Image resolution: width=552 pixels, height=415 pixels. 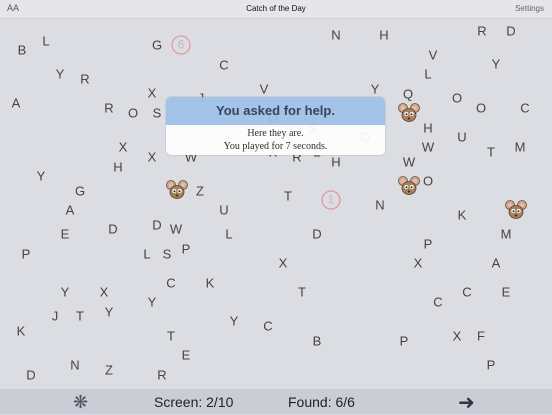 What do you see at coordinates (275, 133) in the screenshot?
I see `popup-message: Here they are.` at bounding box center [275, 133].